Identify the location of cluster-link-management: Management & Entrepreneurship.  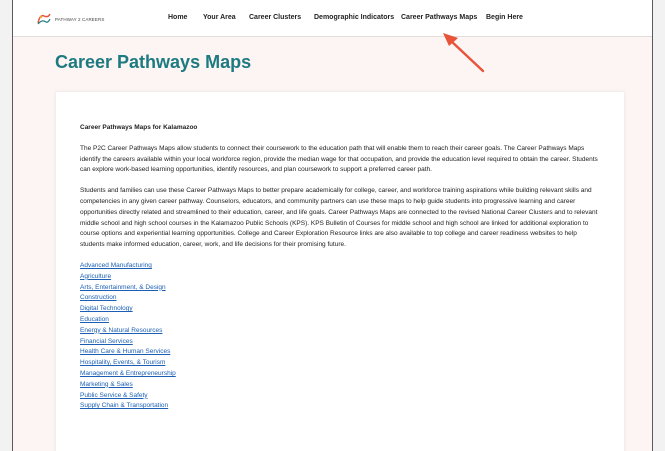
(128, 373).